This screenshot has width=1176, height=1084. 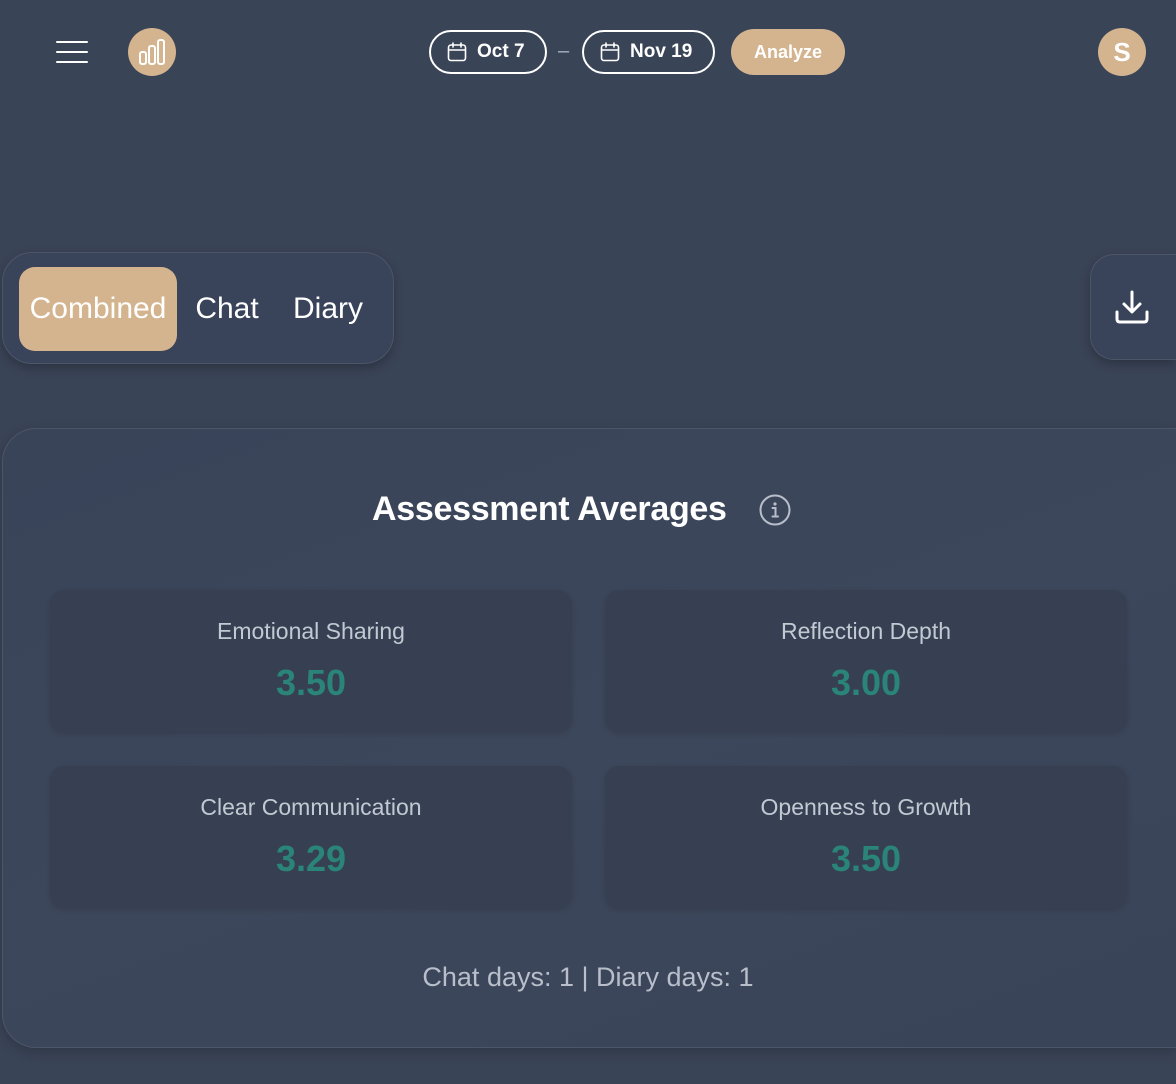 I want to click on download-icon, so click(x=1132, y=307).